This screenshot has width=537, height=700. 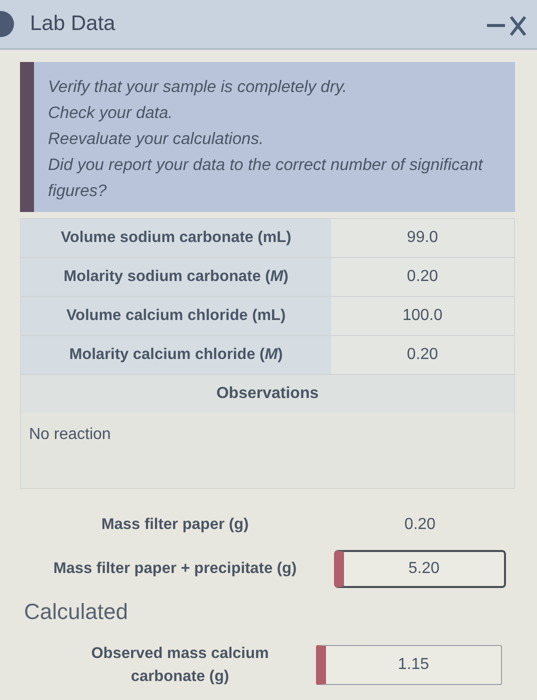 What do you see at coordinates (496, 26) in the screenshot?
I see `minimize-icon` at bounding box center [496, 26].